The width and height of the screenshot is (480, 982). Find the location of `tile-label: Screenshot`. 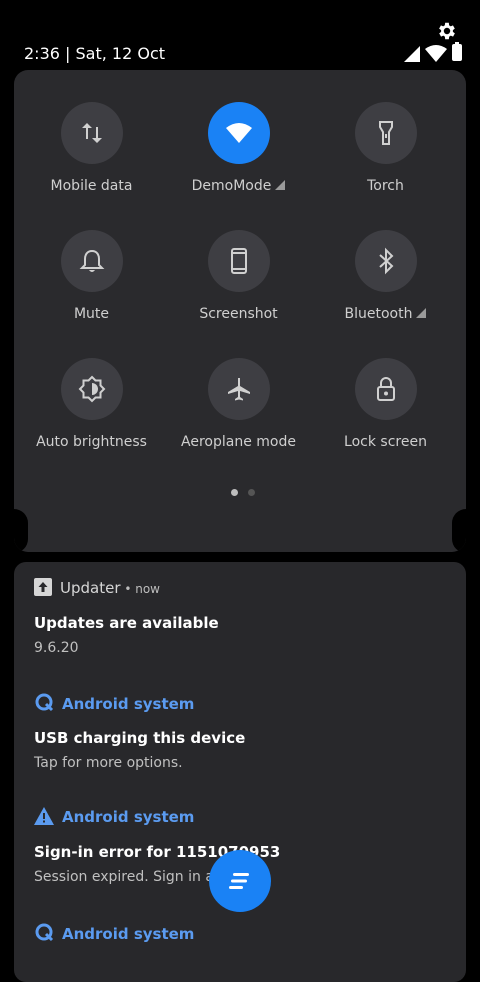

tile-label: Screenshot is located at coordinates (238, 314).